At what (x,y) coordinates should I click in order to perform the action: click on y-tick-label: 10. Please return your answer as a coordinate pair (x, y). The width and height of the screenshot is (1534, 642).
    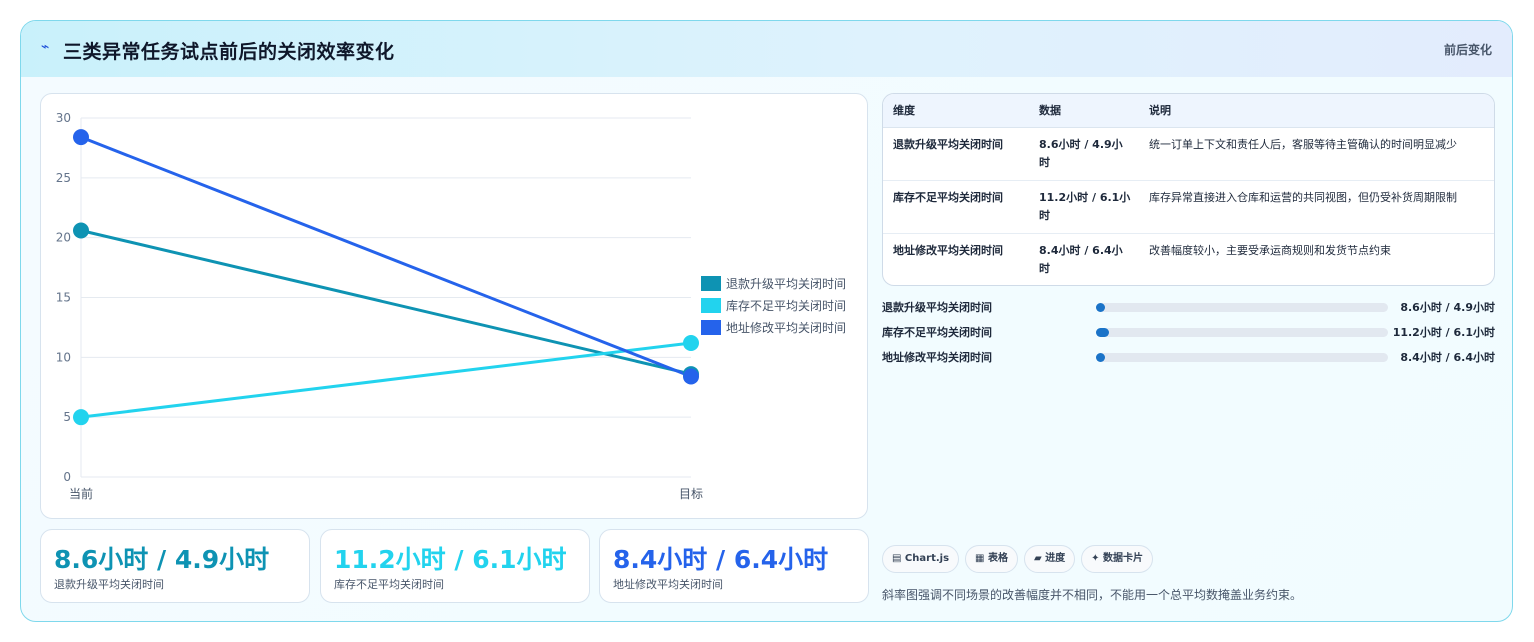
    Looking at the image, I should click on (63, 357).